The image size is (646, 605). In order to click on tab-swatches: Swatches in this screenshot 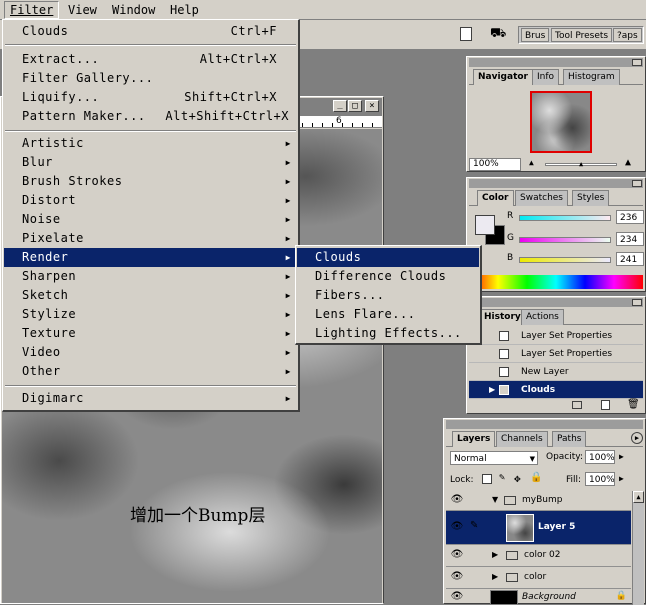, I will do `click(541, 198)`.